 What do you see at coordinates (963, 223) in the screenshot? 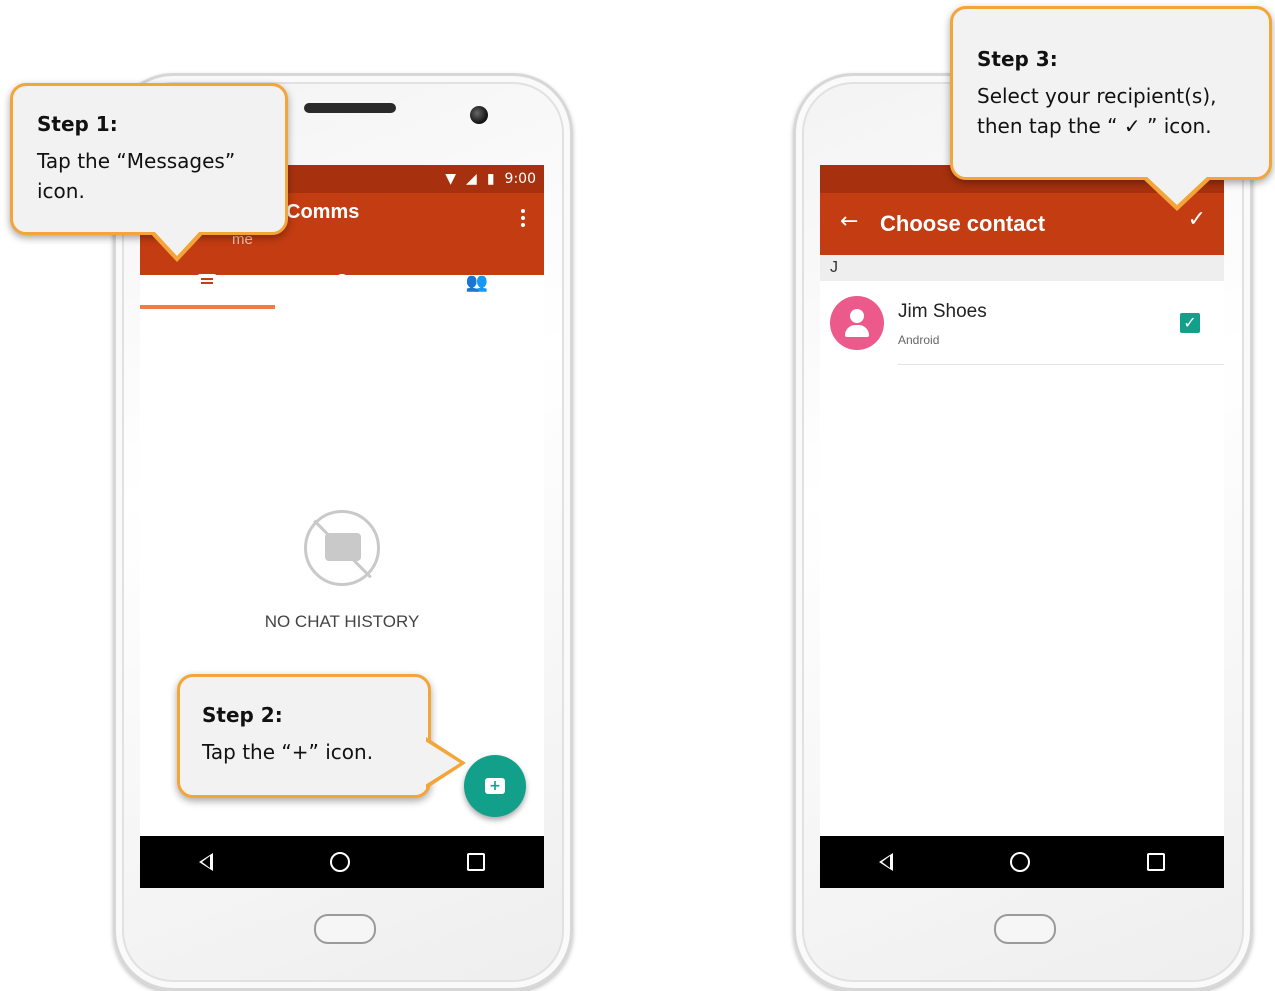
I see `page-title: Choose contact` at bounding box center [963, 223].